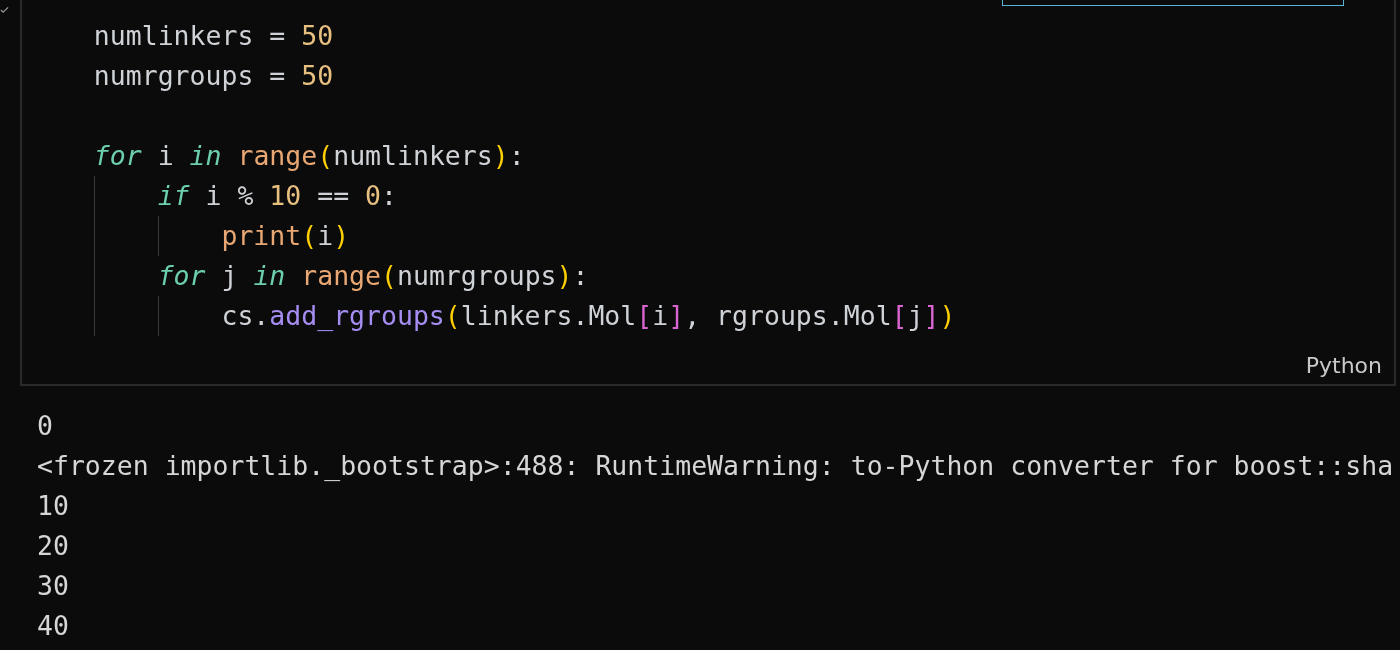  What do you see at coordinates (309, 156) in the screenshot?
I see `code-line: for i in range(numlinkers):` at bounding box center [309, 156].